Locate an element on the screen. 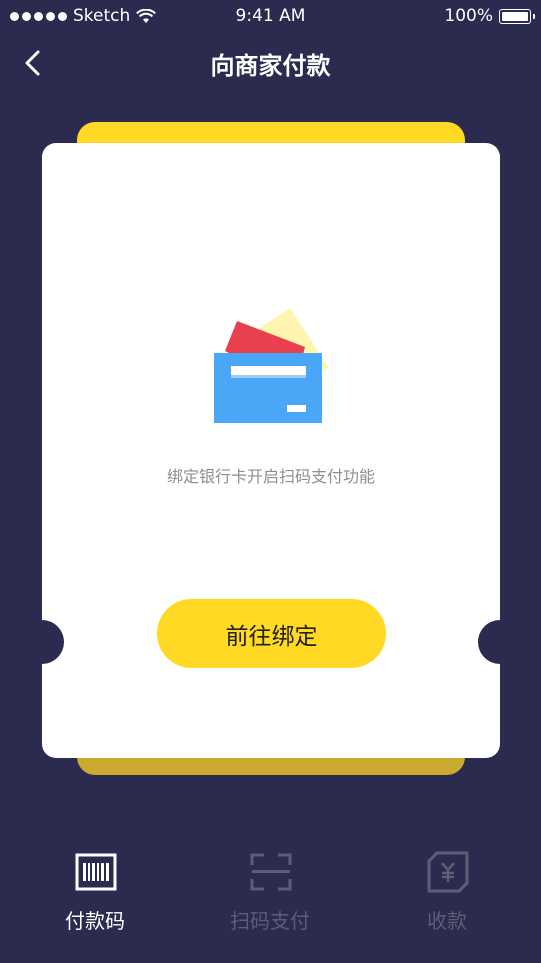 The height and width of the screenshot is (963, 541). tab-bar: 付款码 扫码支付 收款 is located at coordinates (270, 901).